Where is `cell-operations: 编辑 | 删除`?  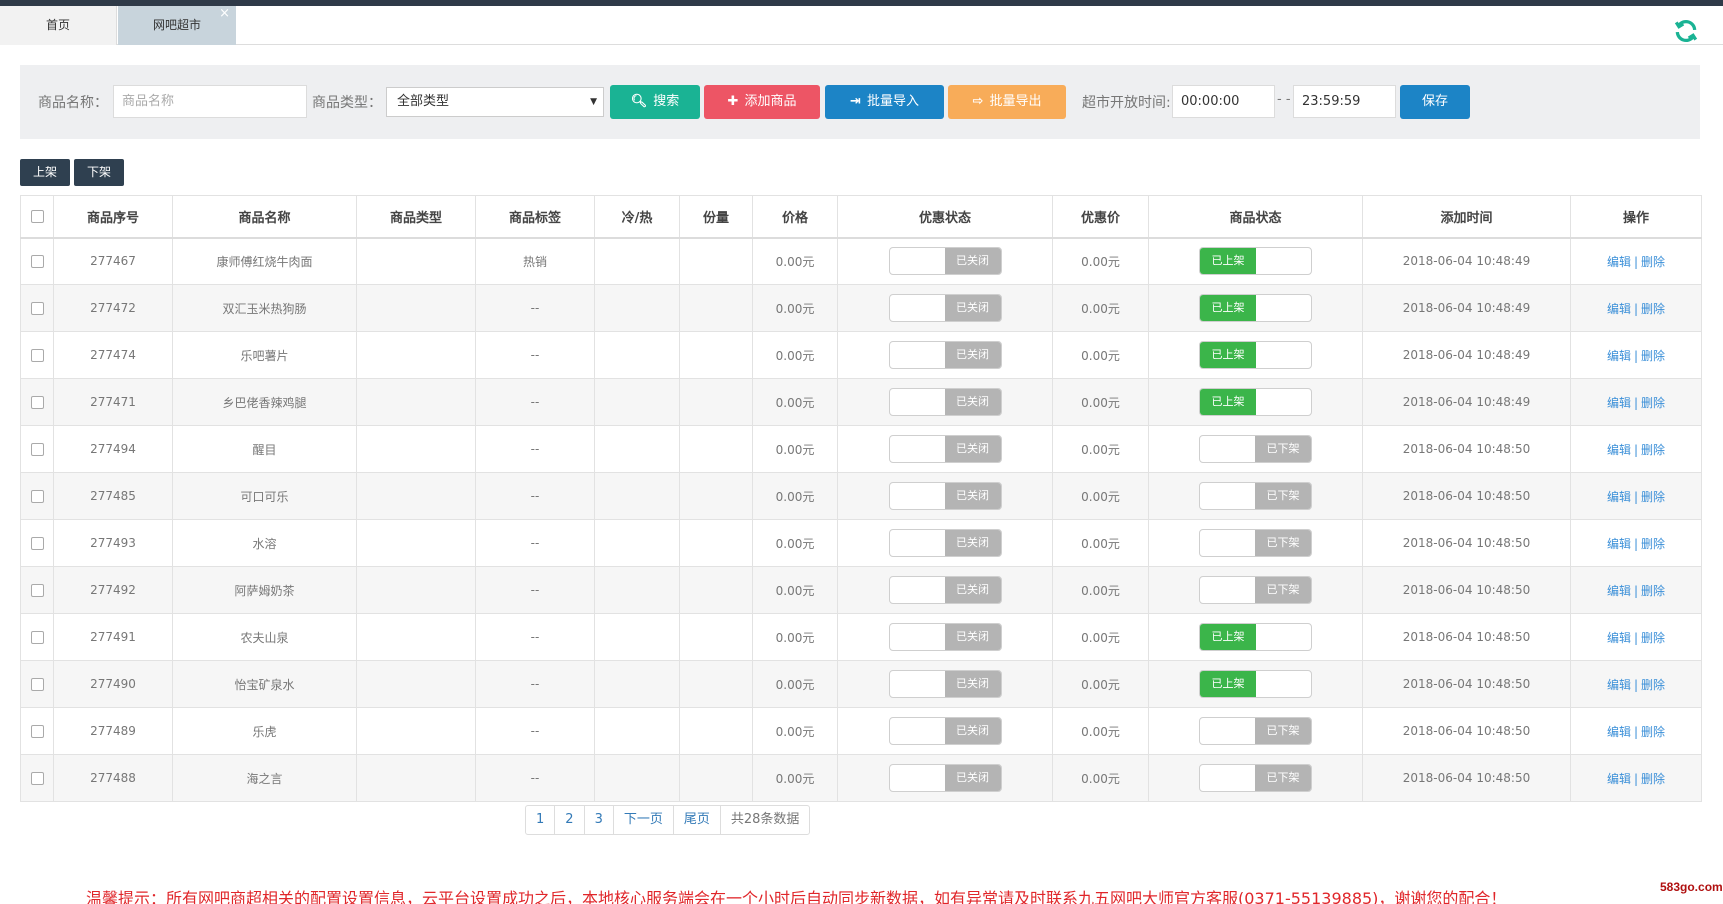 cell-operations: 编辑 | 删除 is located at coordinates (1636, 731).